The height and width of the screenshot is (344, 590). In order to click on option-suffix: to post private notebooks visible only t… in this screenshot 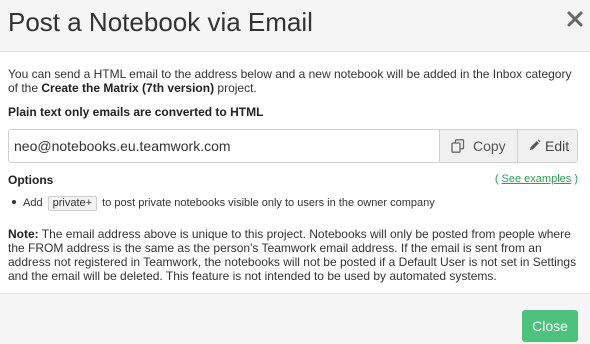, I will do `click(268, 203)`.